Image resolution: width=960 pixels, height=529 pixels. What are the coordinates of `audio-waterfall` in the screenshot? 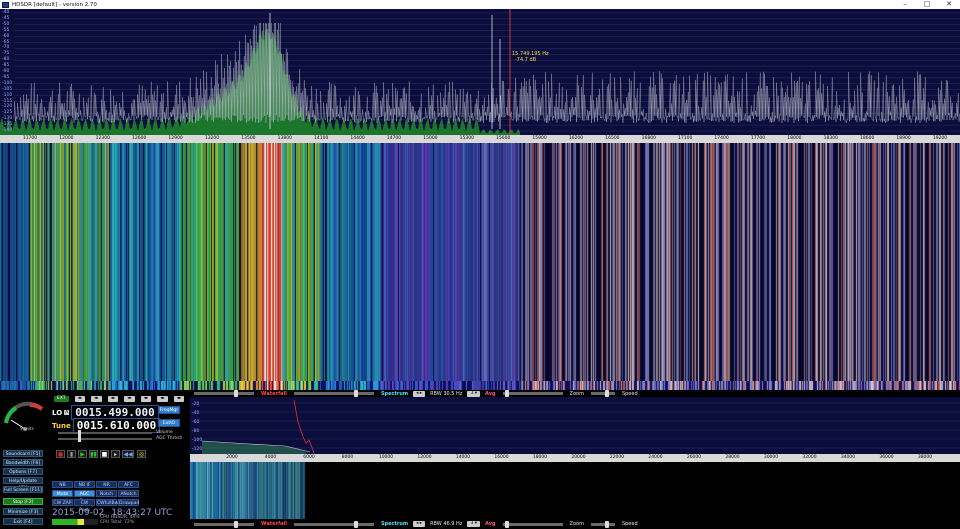 It's located at (575, 490).